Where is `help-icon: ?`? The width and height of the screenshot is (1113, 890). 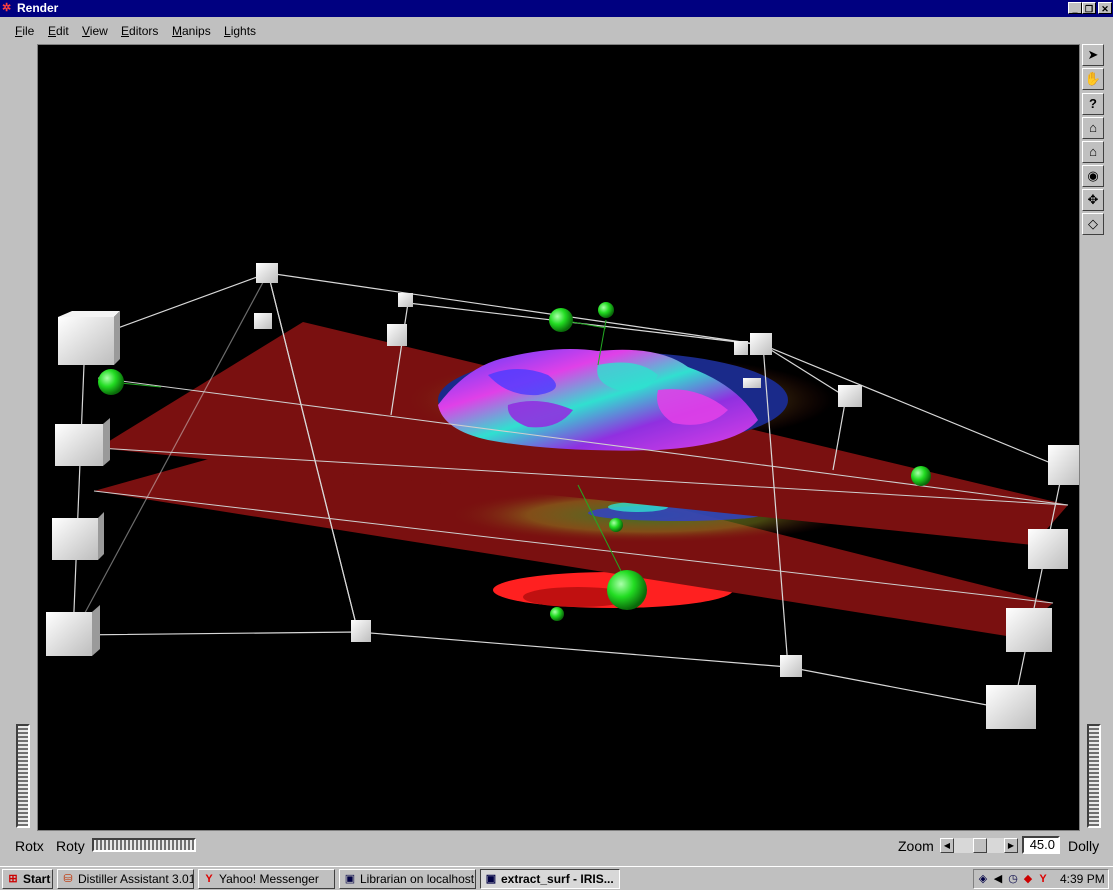
help-icon: ? is located at coordinates (1093, 104).